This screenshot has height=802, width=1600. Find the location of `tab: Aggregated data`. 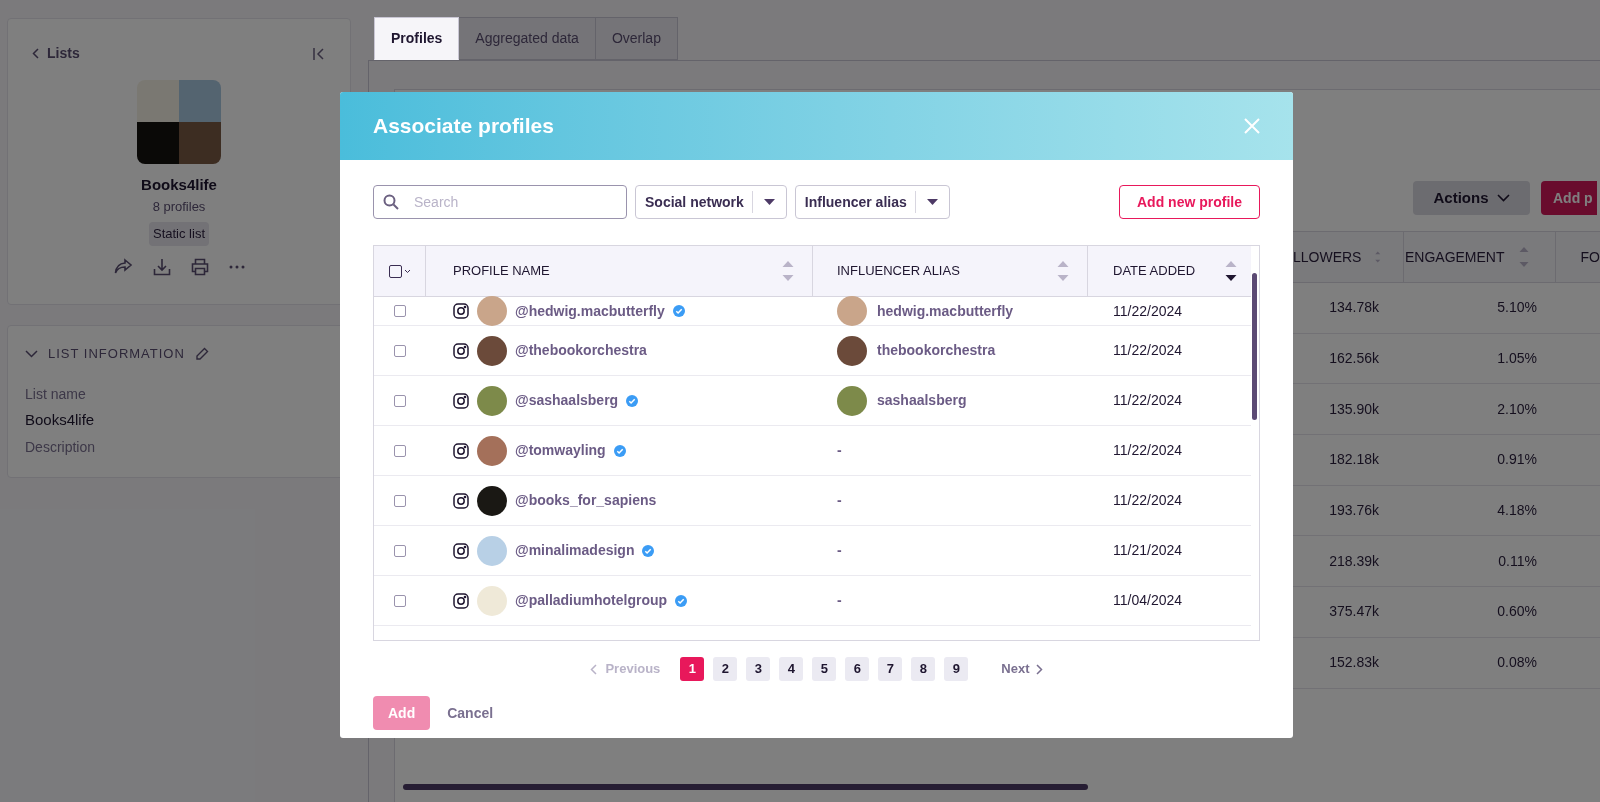

tab: Aggregated data is located at coordinates (527, 38).